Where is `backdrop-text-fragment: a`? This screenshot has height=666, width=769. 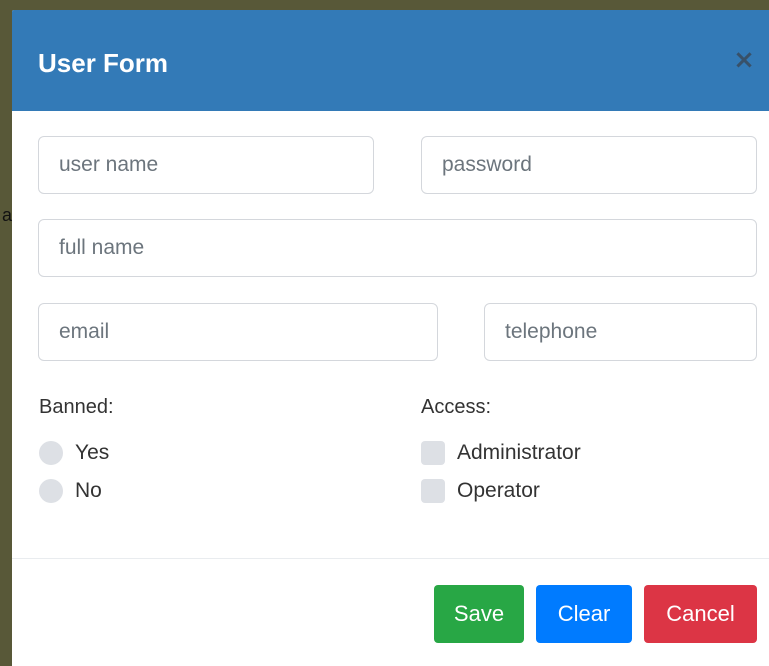 backdrop-text-fragment: a is located at coordinates (7, 215).